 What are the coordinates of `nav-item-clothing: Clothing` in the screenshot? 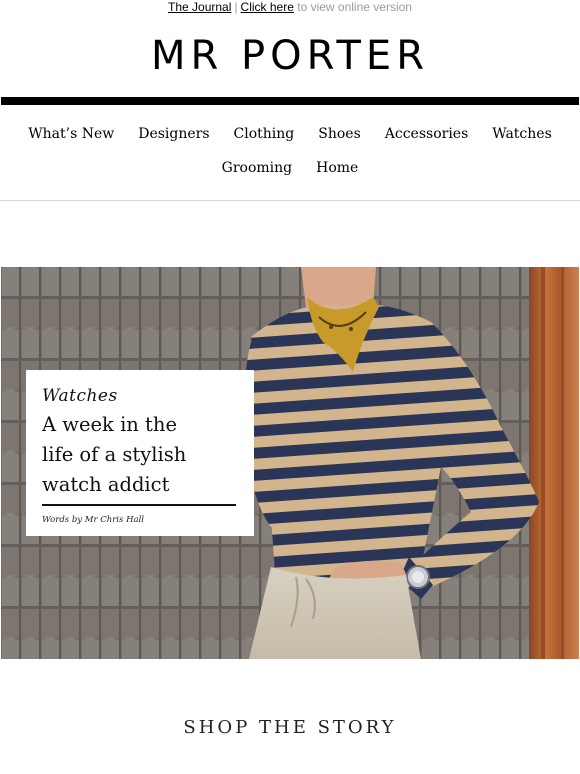 It's located at (264, 134).